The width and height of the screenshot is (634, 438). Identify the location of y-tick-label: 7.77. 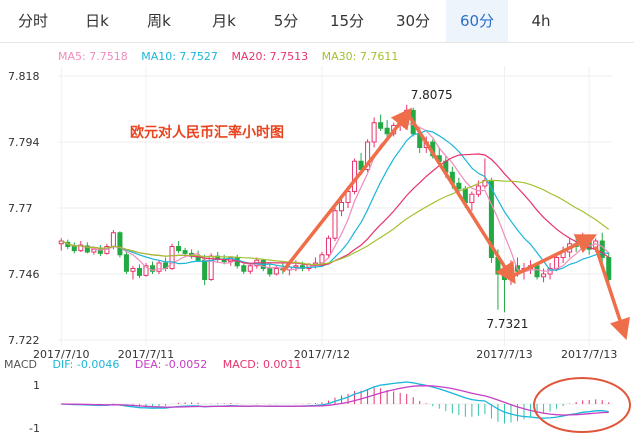
(20, 208).